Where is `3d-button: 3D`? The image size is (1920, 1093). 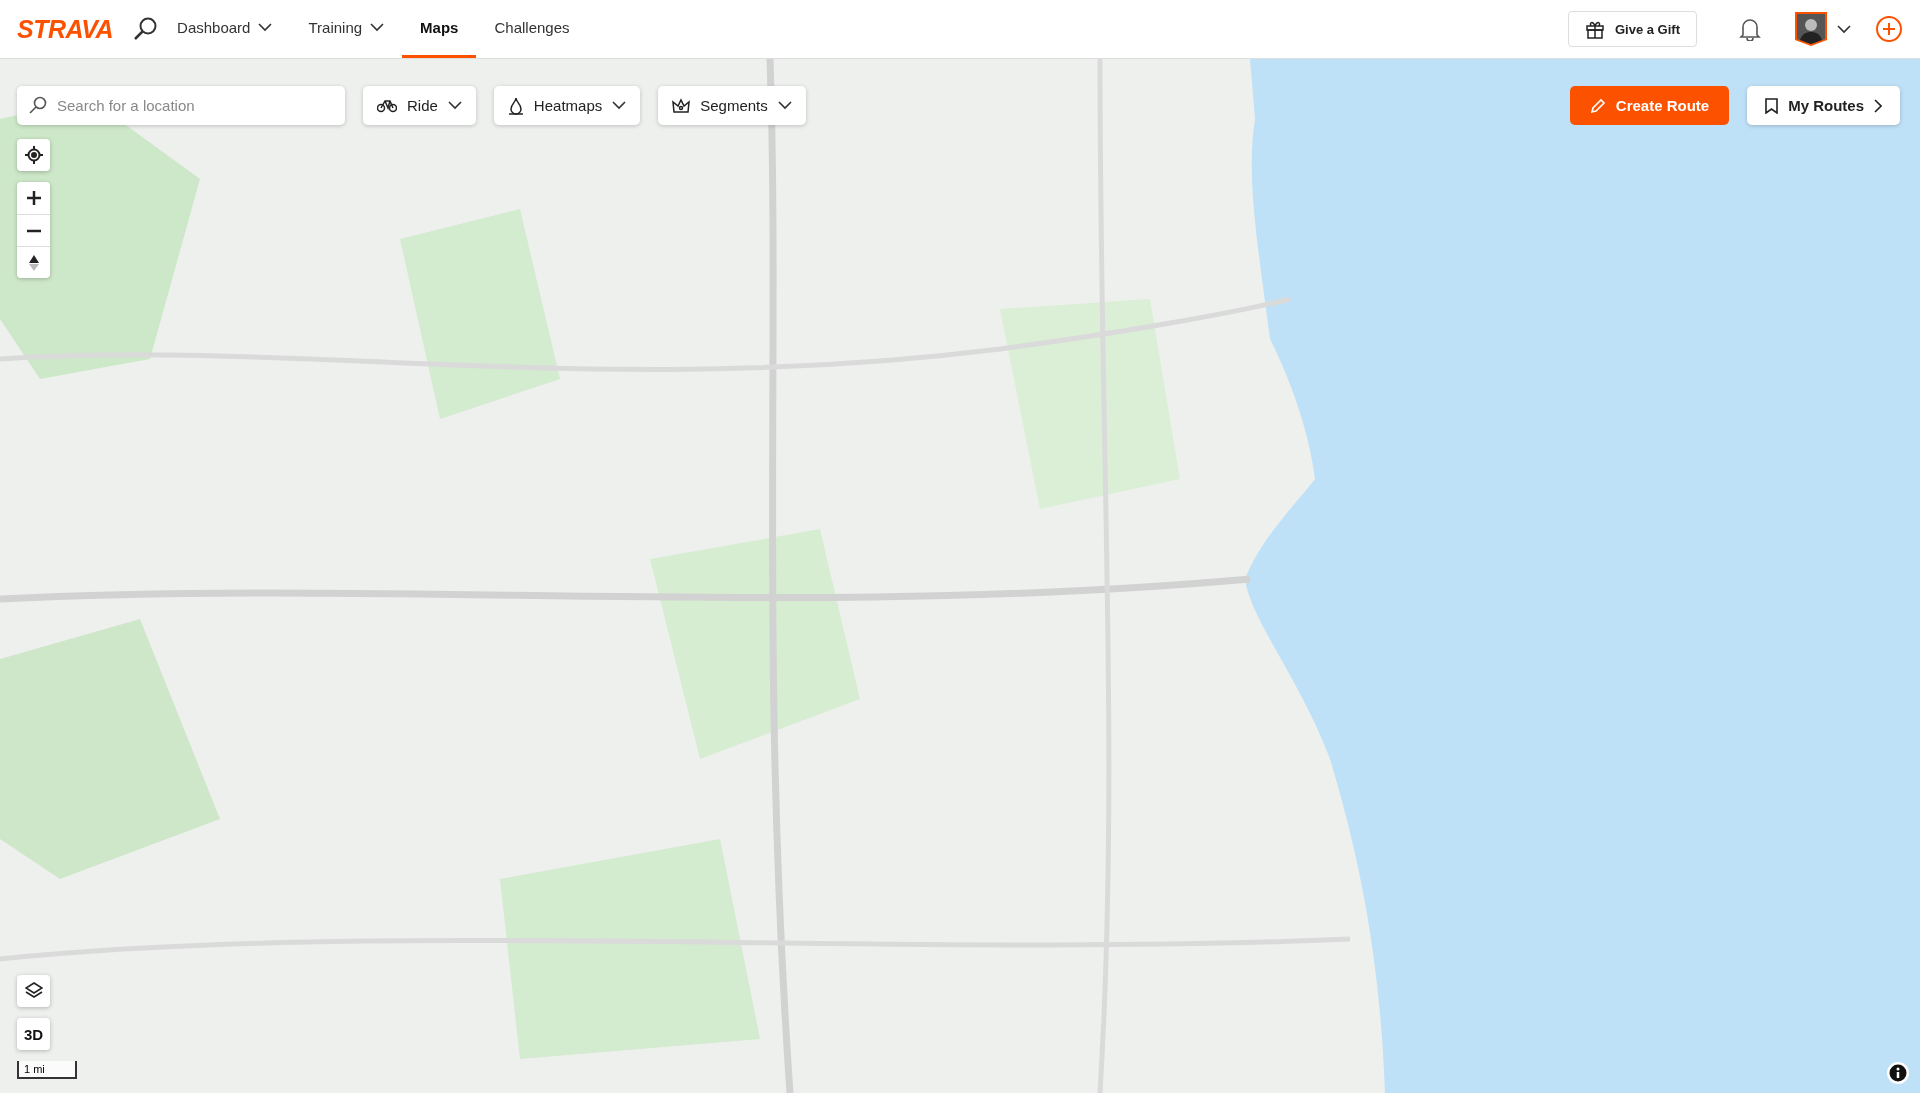 3d-button: 3D is located at coordinates (33, 1034).